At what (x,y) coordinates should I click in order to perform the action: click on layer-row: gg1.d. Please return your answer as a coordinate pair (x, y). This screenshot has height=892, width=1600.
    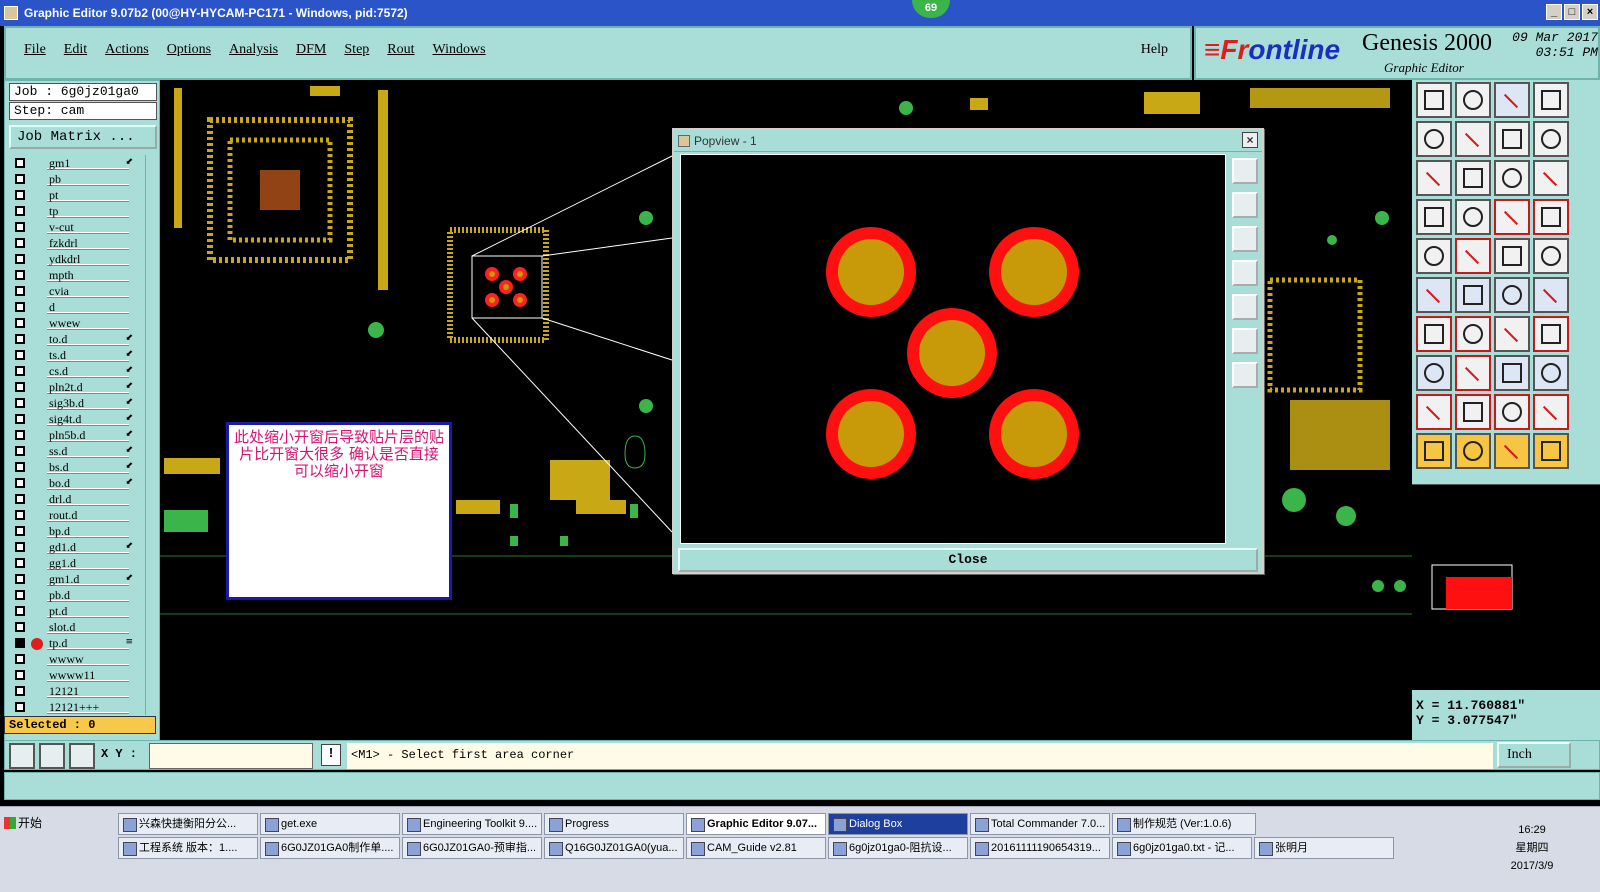
    Looking at the image, I should click on (77, 563).